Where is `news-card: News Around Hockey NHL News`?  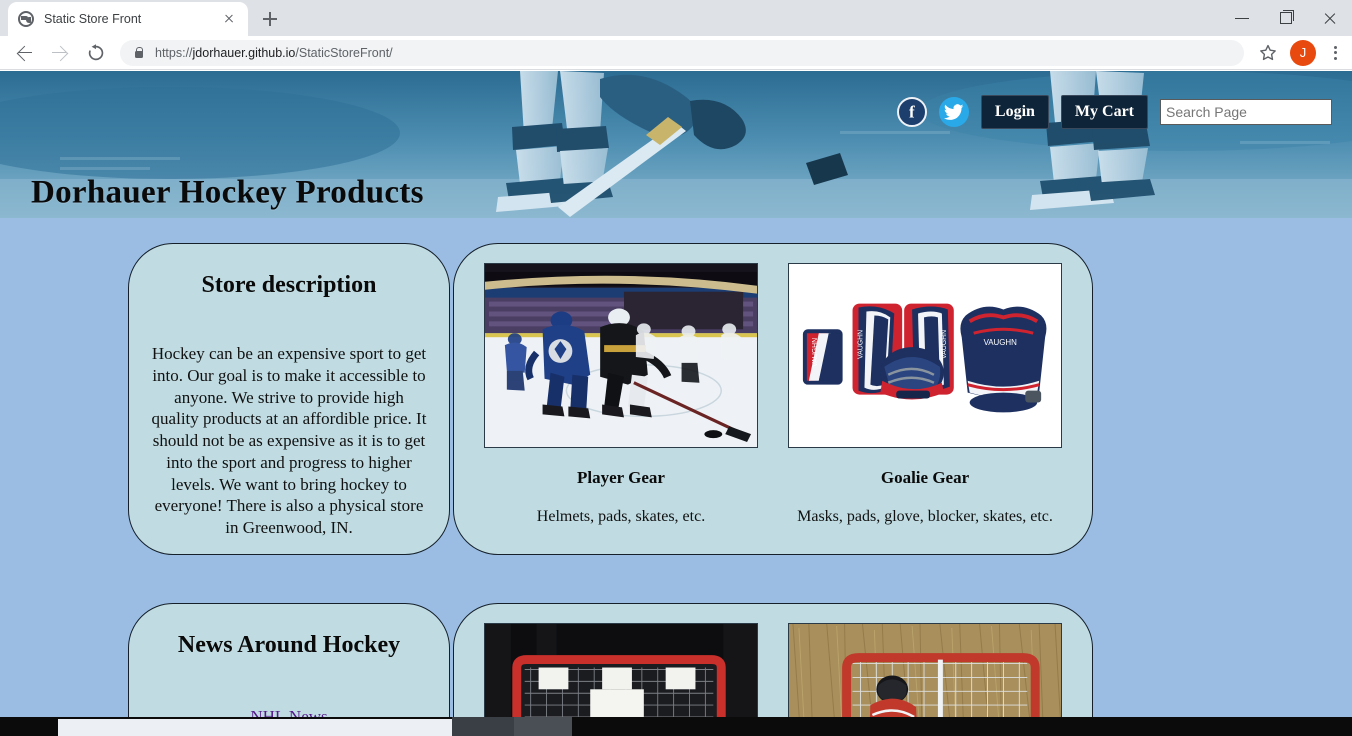
news-card: News Around Hockey NHL News is located at coordinates (289, 660).